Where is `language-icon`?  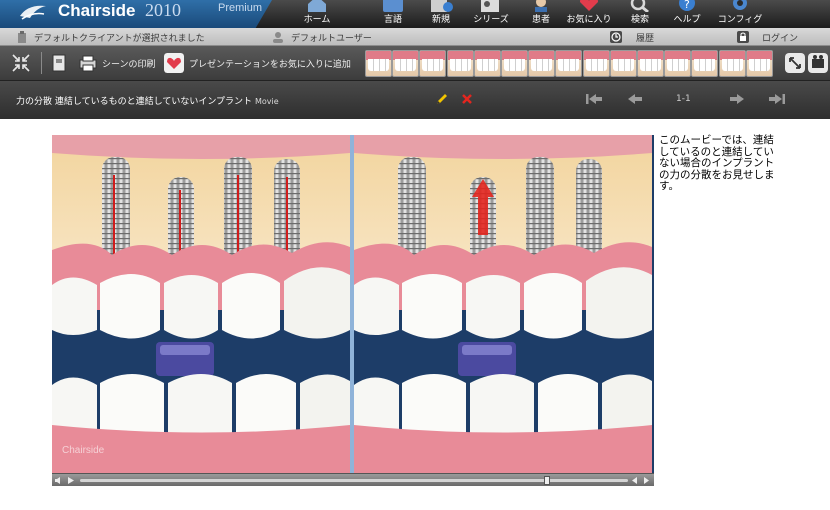
language-icon is located at coordinates (393, 6).